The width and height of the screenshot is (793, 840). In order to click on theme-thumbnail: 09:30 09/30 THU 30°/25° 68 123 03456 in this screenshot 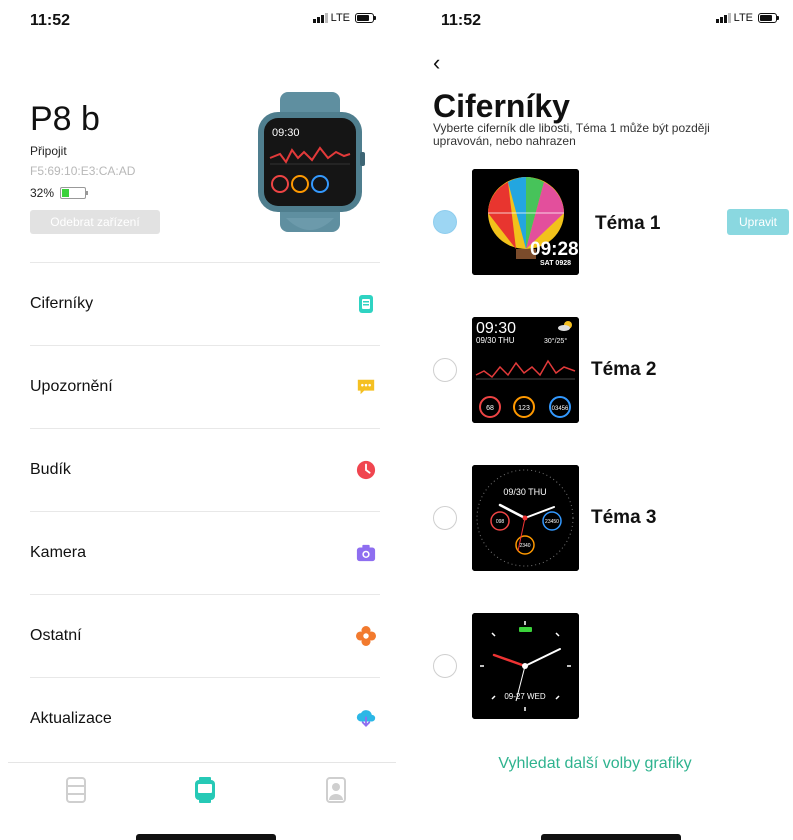, I will do `click(525, 370)`.